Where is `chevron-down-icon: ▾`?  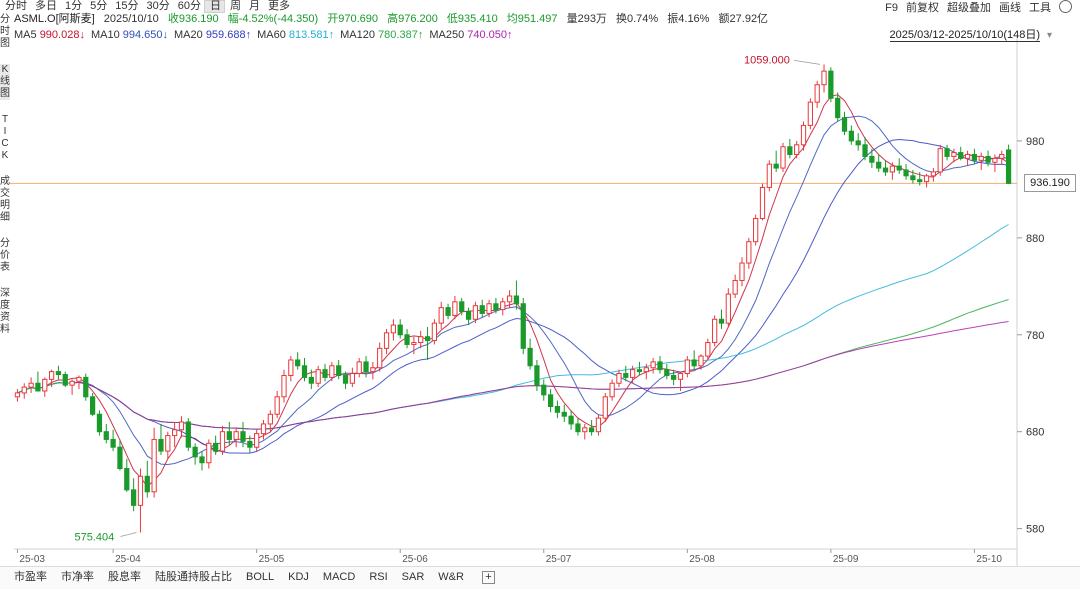 chevron-down-icon: ▾ is located at coordinates (1049, 35).